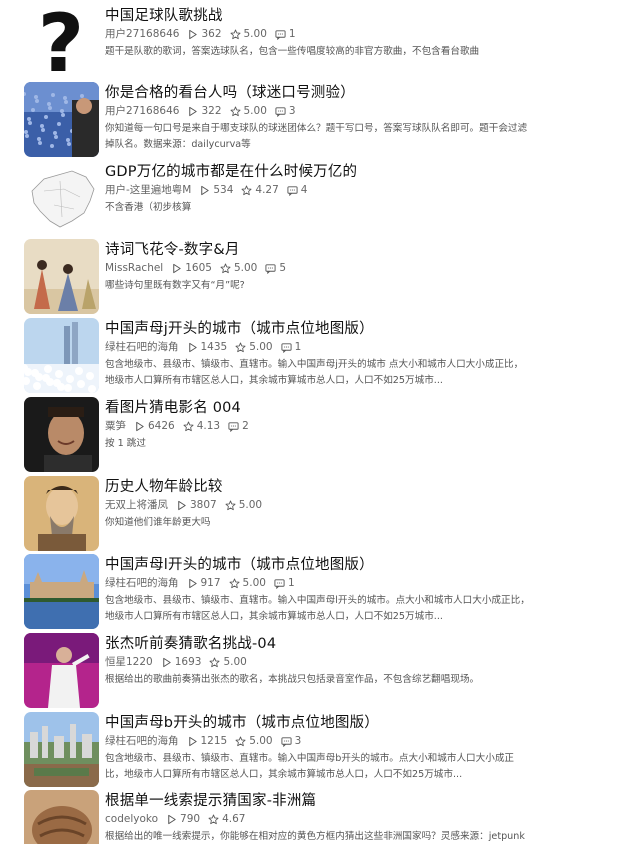 The image size is (633, 844). I want to click on quiz-title: 你是合格的看台人吗（球迷口号测验）, so click(359, 93).